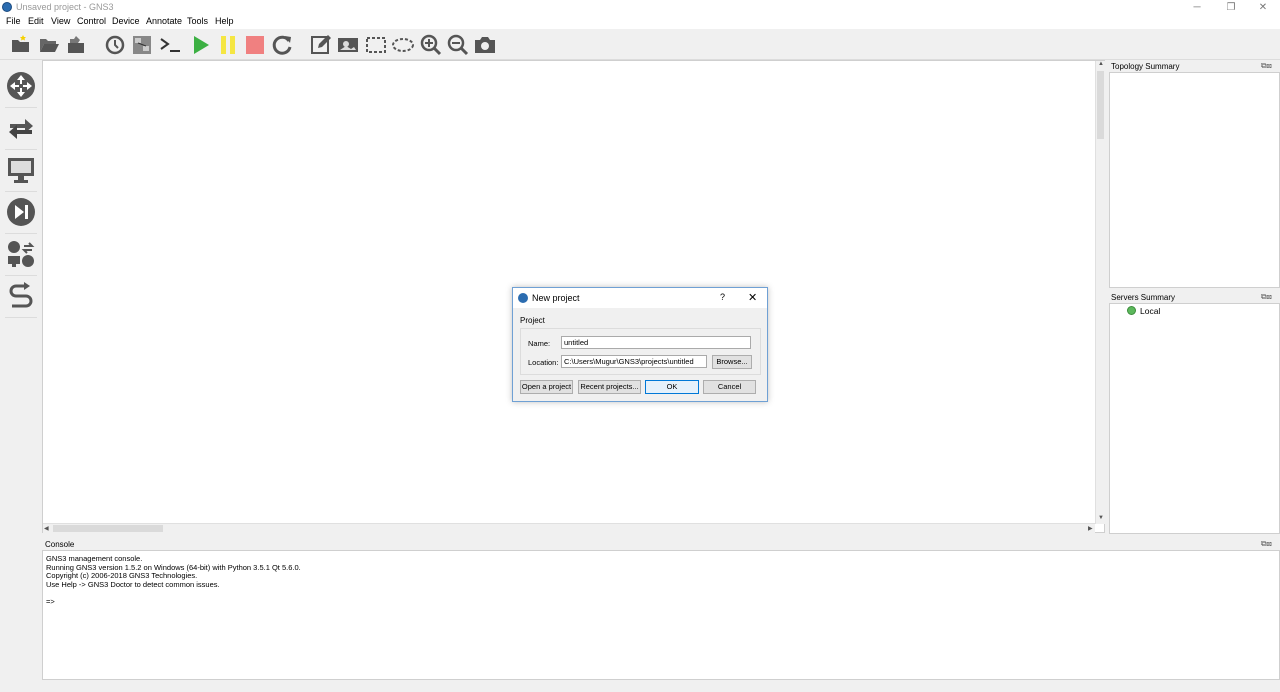 The image size is (1280, 692). Describe the element at coordinates (722, 297) in the screenshot. I see `dialog-help-button: ?` at that location.